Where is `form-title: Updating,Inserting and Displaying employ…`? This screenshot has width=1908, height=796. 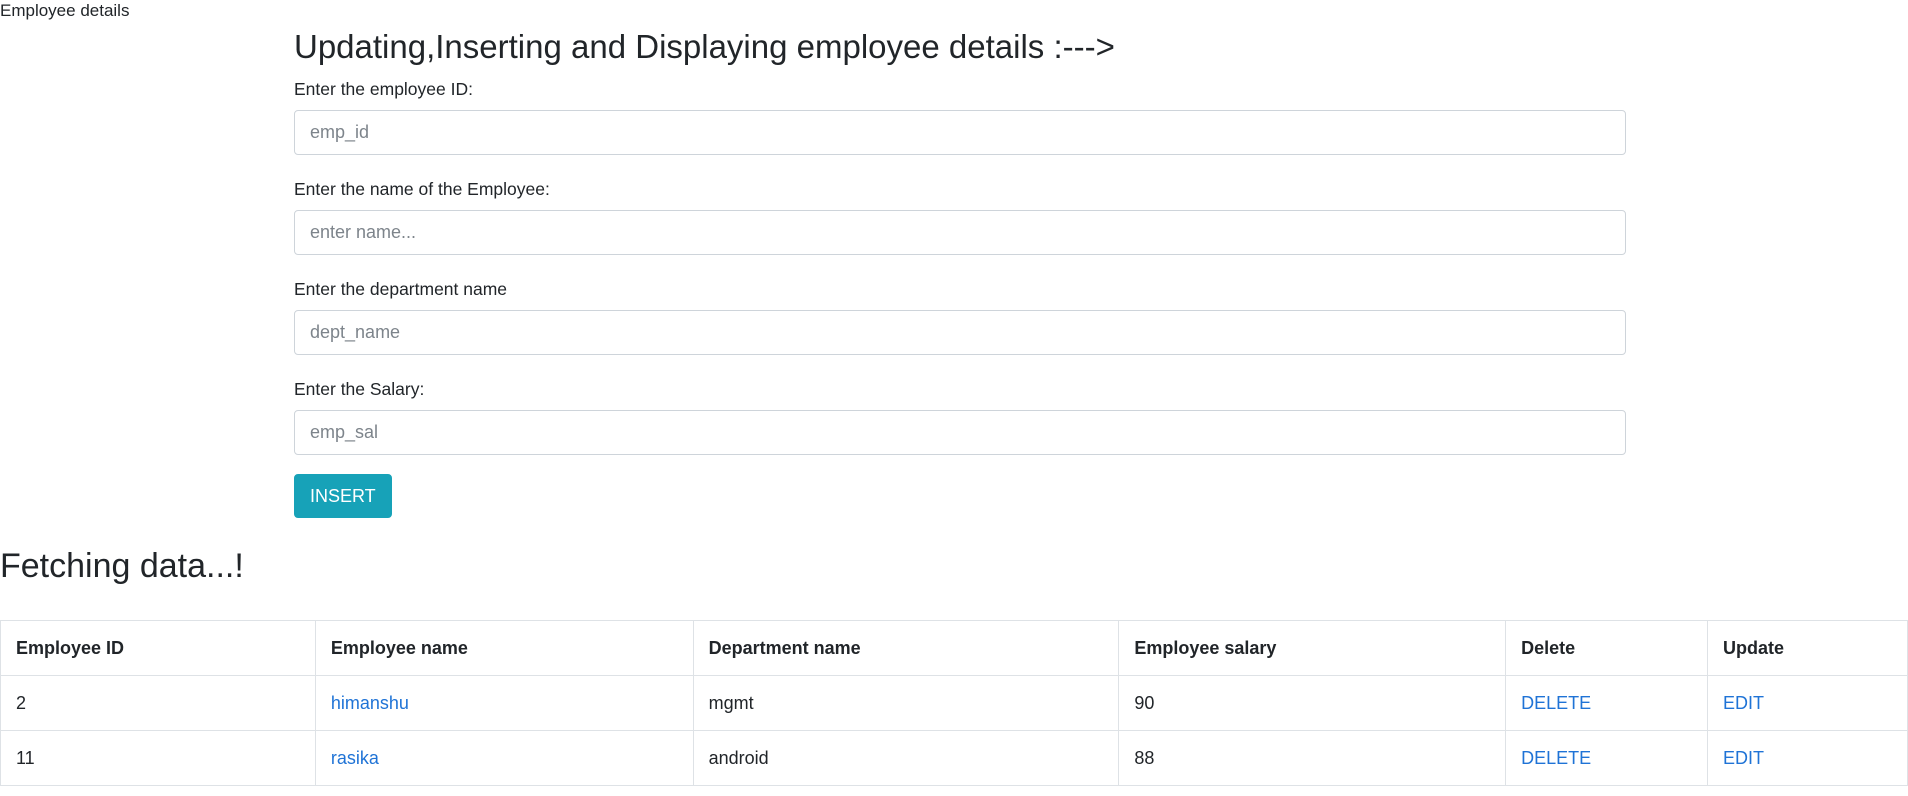 form-title: Updating,Inserting and Displaying employ… is located at coordinates (704, 46).